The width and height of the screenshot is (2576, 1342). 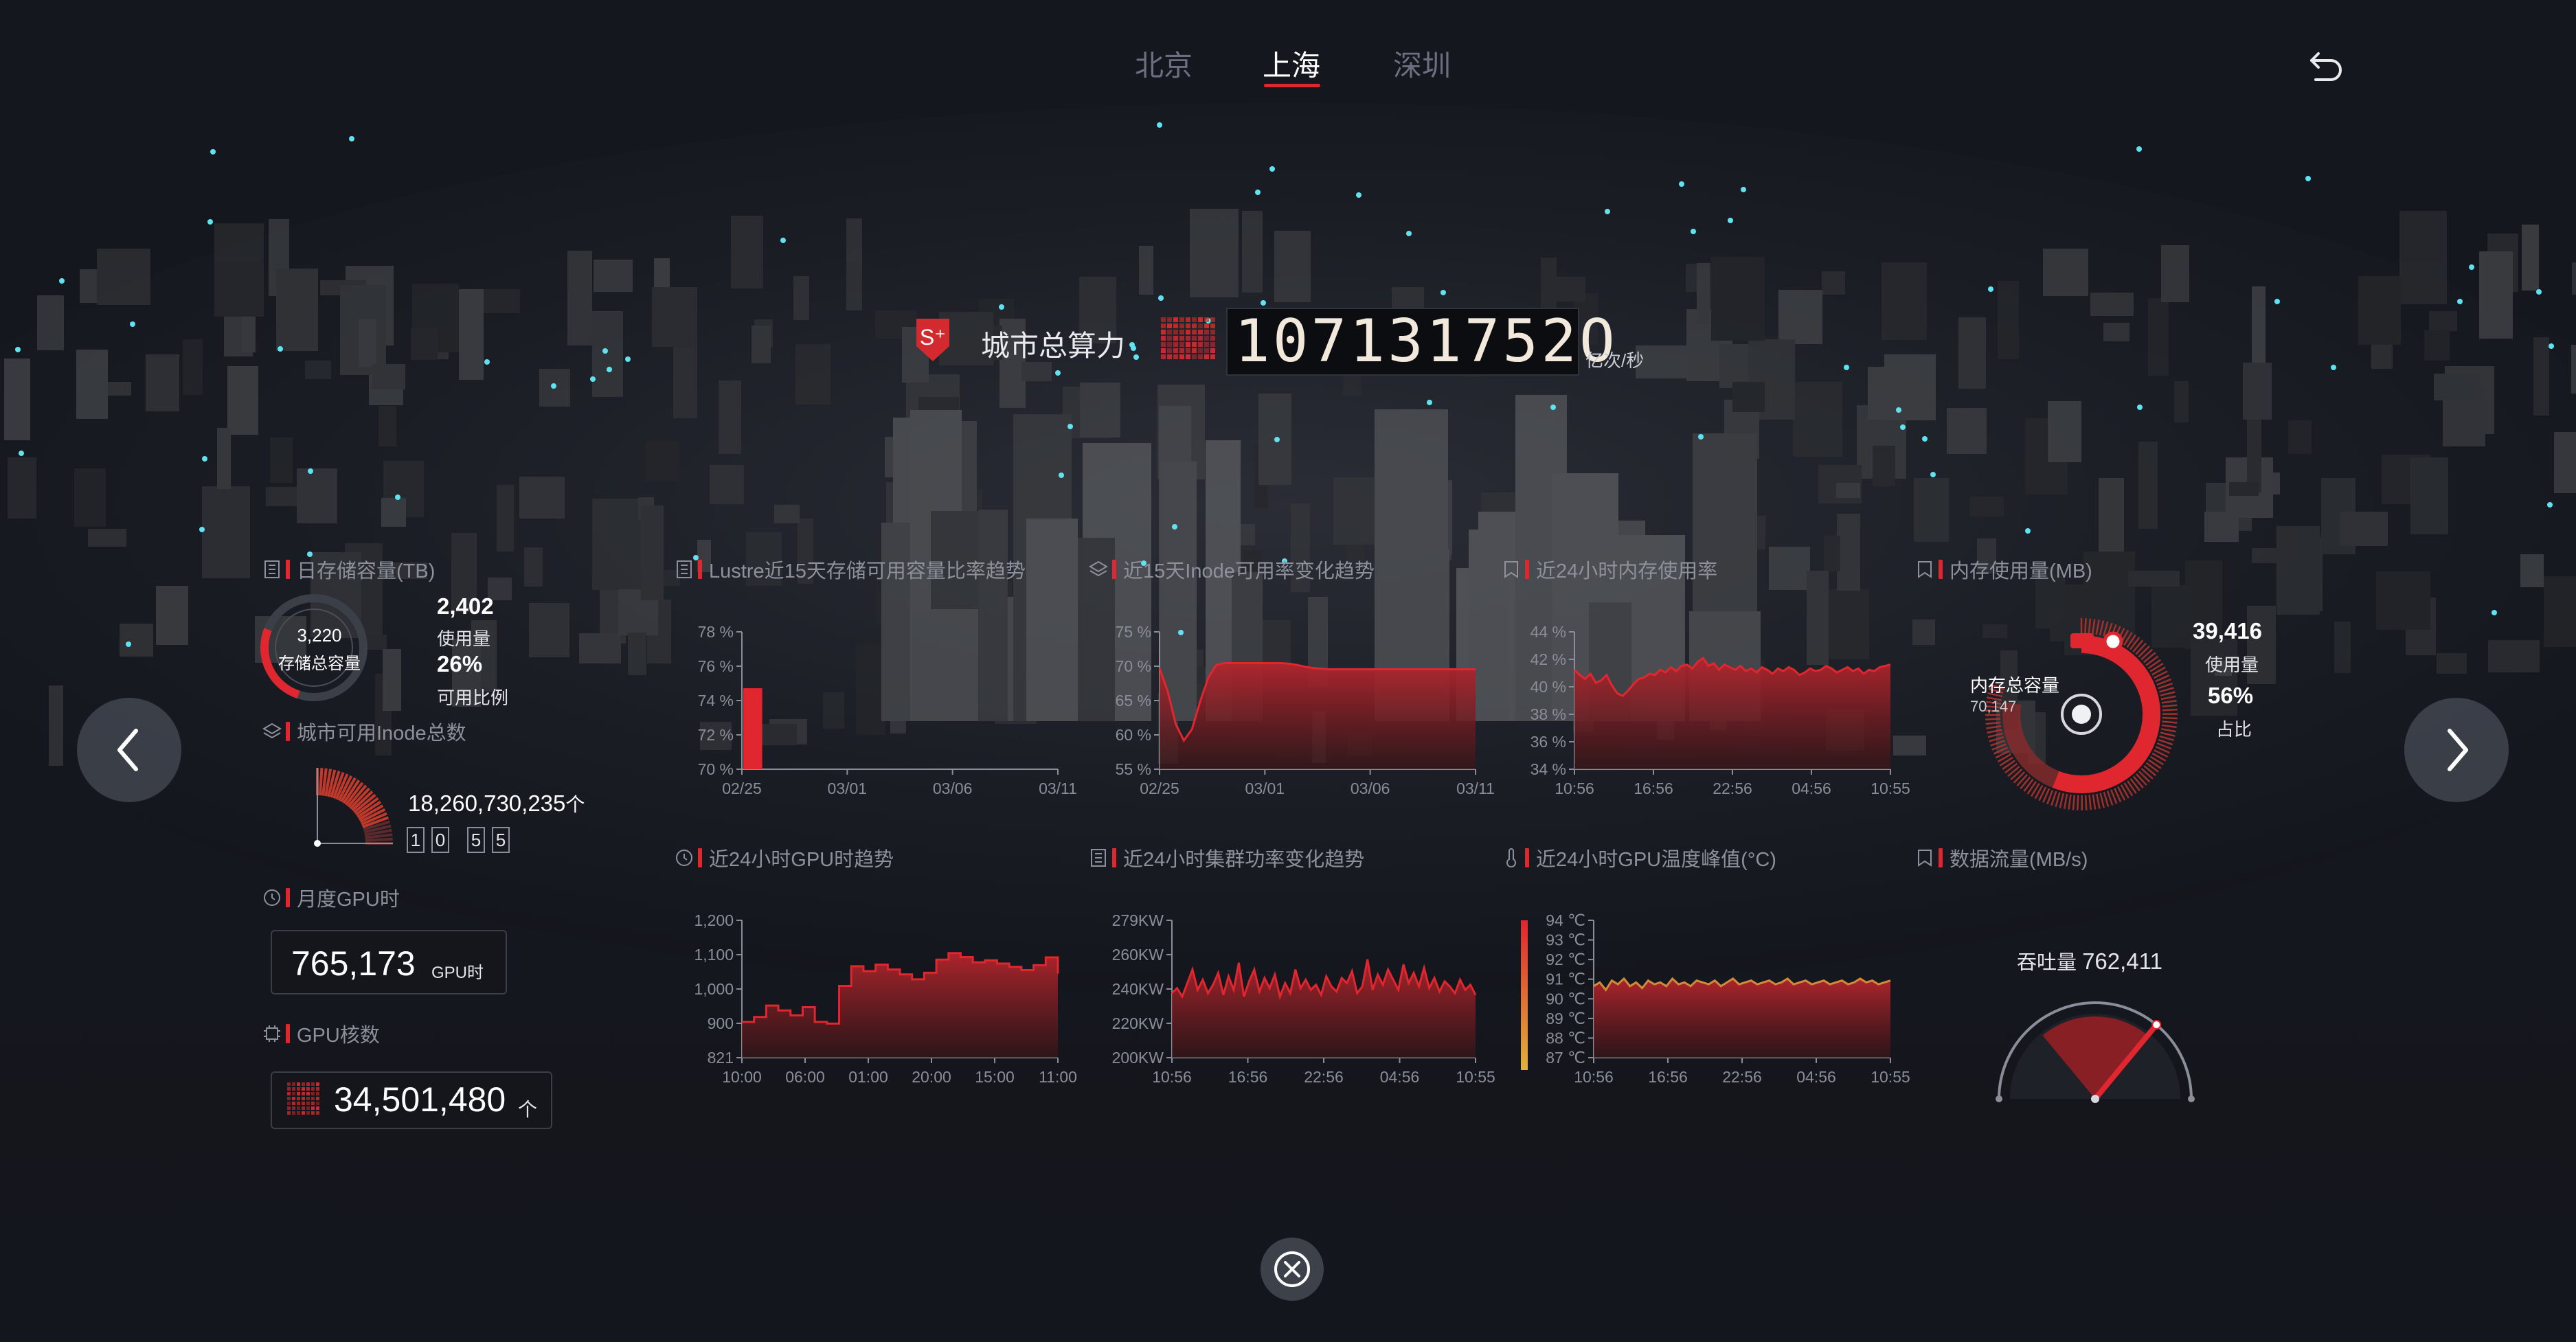 What do you see at coordinates (716, 700) in the screenshot?
I see `y-tick-label: 74 %` at bounding box center [716, 700].